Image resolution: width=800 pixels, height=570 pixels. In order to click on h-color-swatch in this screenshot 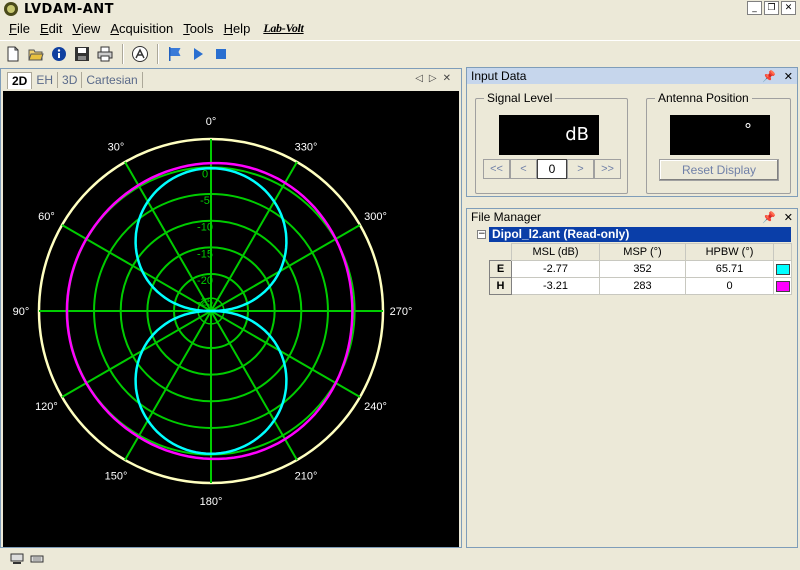, I will do `click(782, 286)`.